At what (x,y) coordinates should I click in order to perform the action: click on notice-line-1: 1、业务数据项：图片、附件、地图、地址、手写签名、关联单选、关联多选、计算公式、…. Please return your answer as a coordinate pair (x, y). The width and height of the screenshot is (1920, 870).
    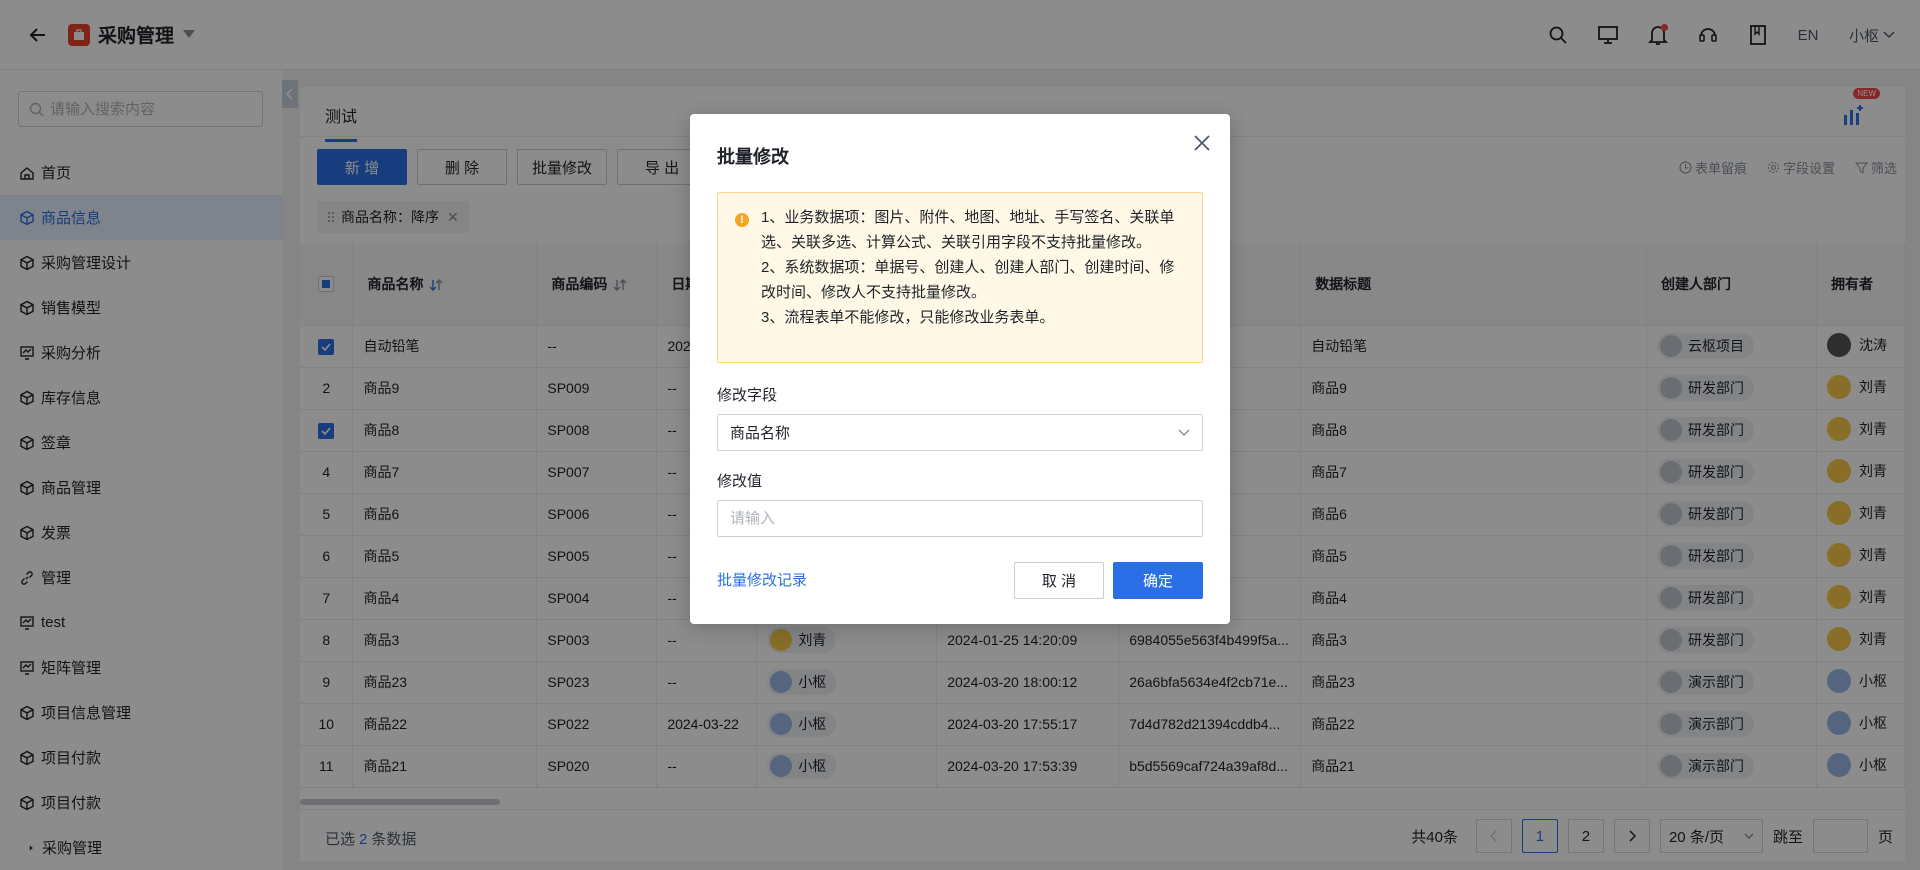
    Looking at the image, I should click on (968, 230).